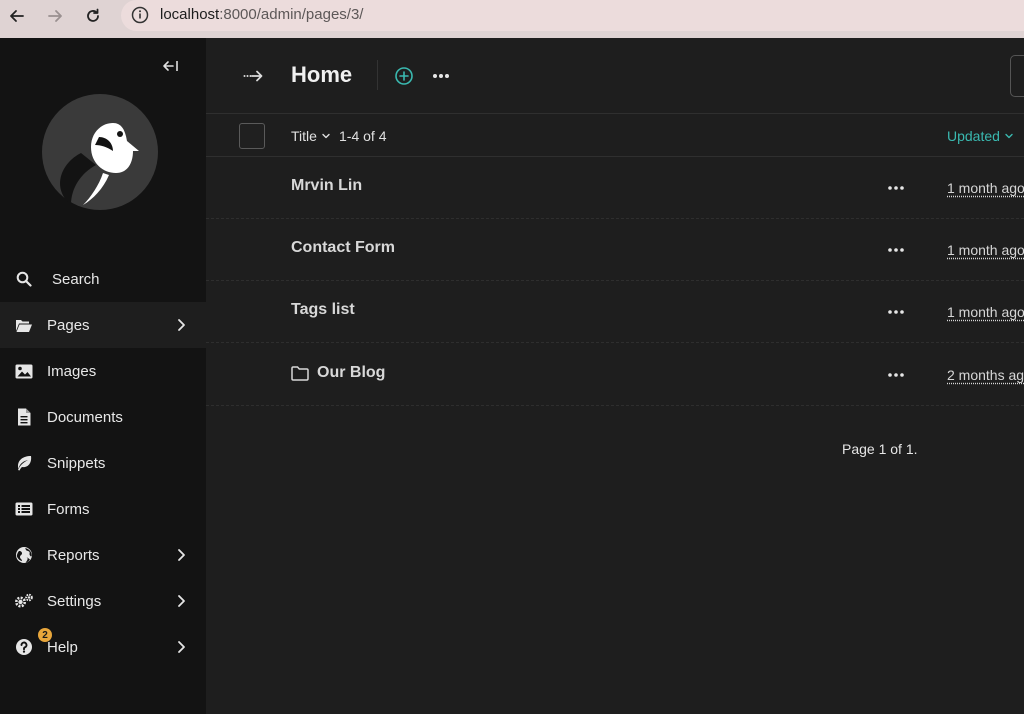 The width and height of the screenshot is (1024, 714). I want to click on updated-timestamp: 2 months ago, so click(985, 375).